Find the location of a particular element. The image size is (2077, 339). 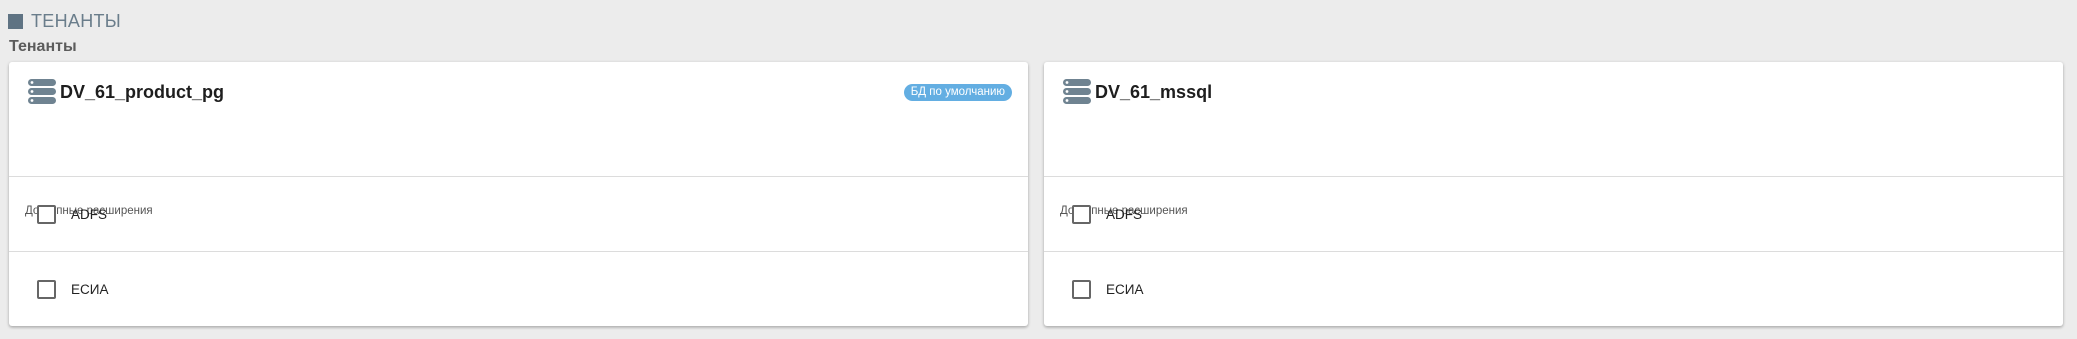

tenant-card-header: DV_61_mssql is located at coordinates (1136, 92).